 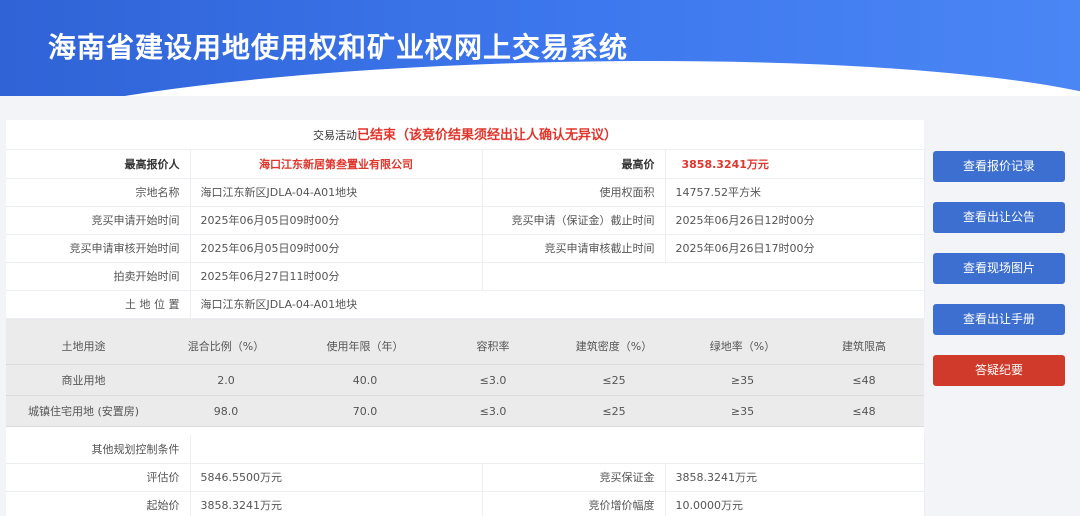 What do you see at coordinates (226, 380) in the screenshot?
I see `table-cell: 2.0` at bounding box center [226, 380].